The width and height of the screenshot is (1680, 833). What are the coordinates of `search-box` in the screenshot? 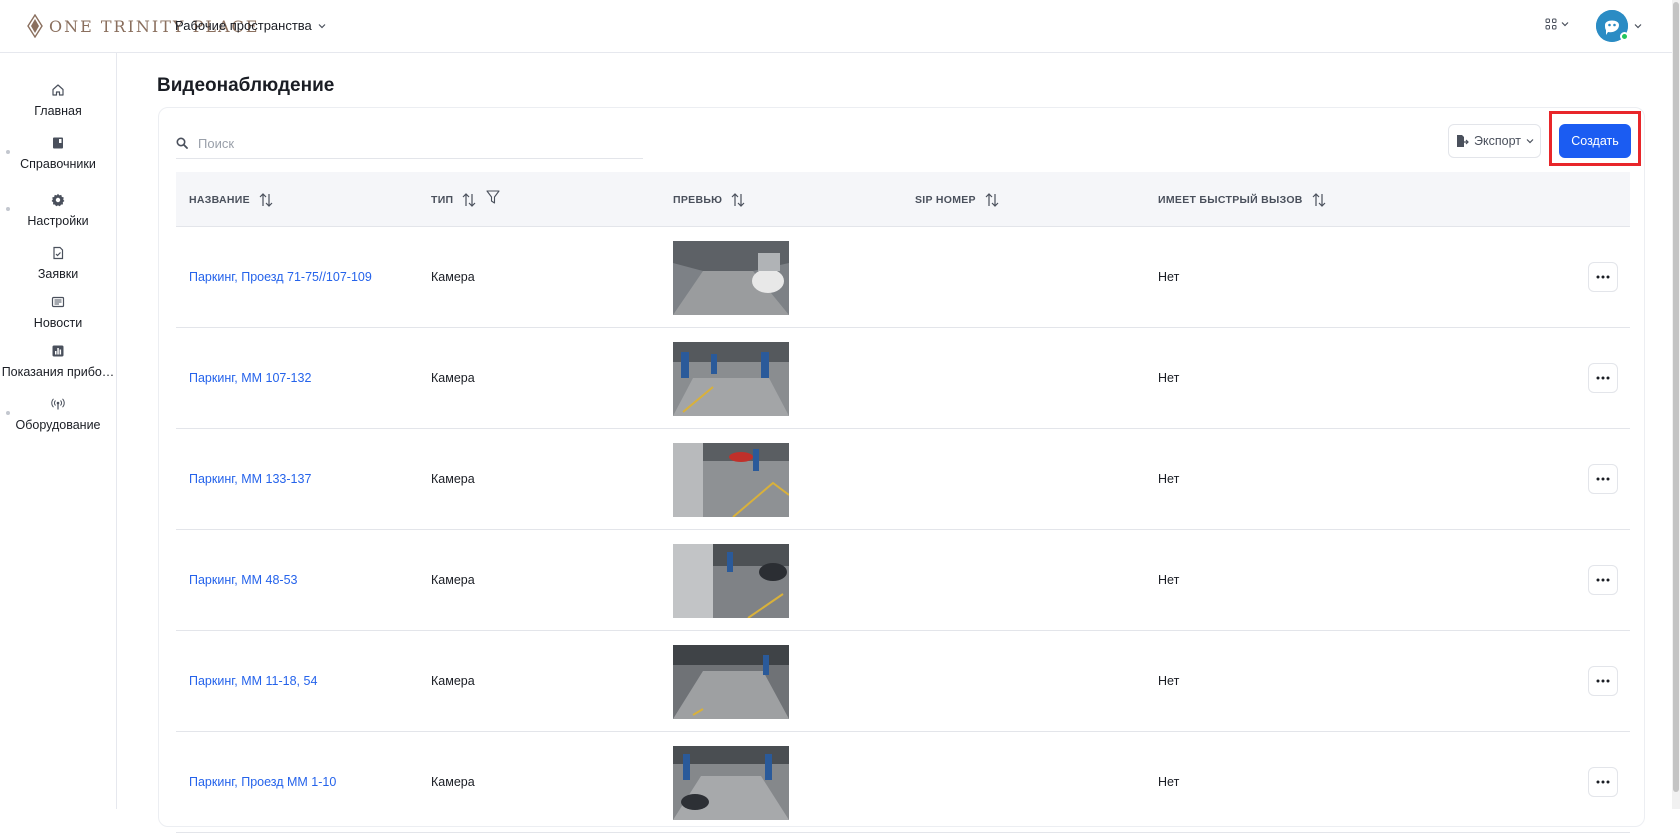 It's located at (409, 143).